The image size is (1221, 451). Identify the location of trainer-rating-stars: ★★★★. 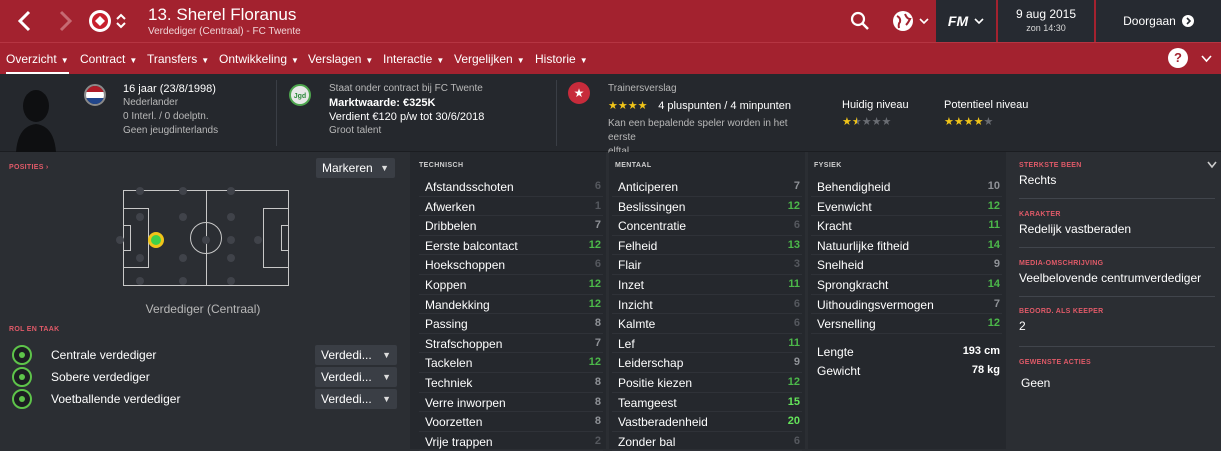
(628, 106).